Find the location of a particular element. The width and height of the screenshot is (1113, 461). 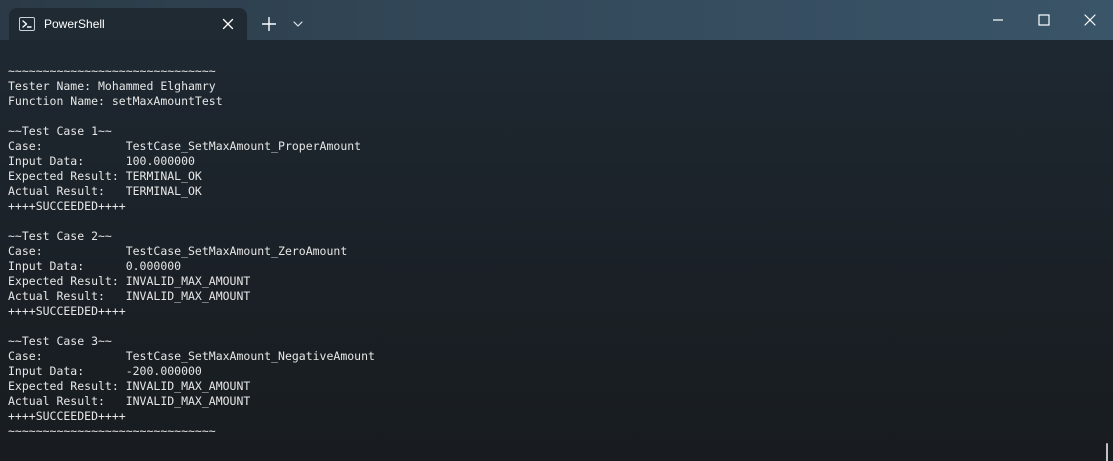

terminal-line: Expected Result: TERMINAL_OK is located at coordinates (105, 176).